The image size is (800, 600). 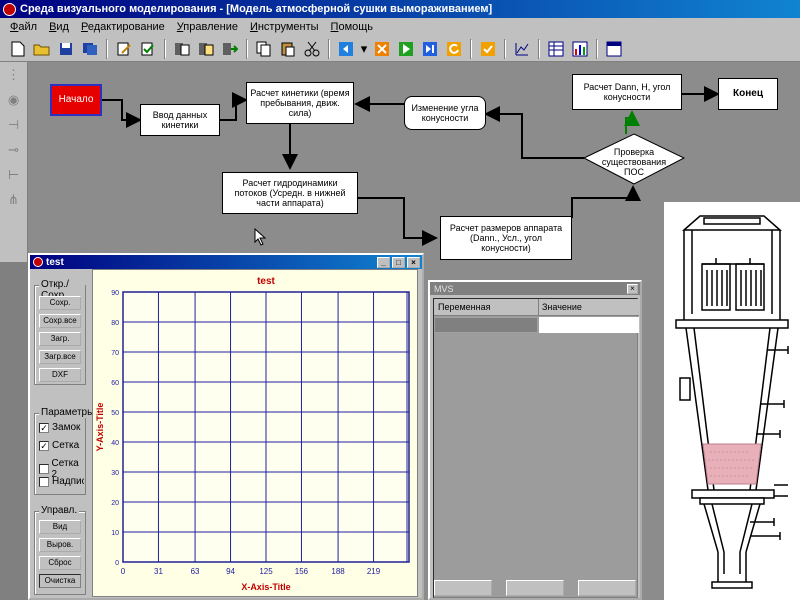 What do you see at coordinates (158, 571) in the screenshot?
I see `x-tick-label: 31` at bounding box center [158, 571].